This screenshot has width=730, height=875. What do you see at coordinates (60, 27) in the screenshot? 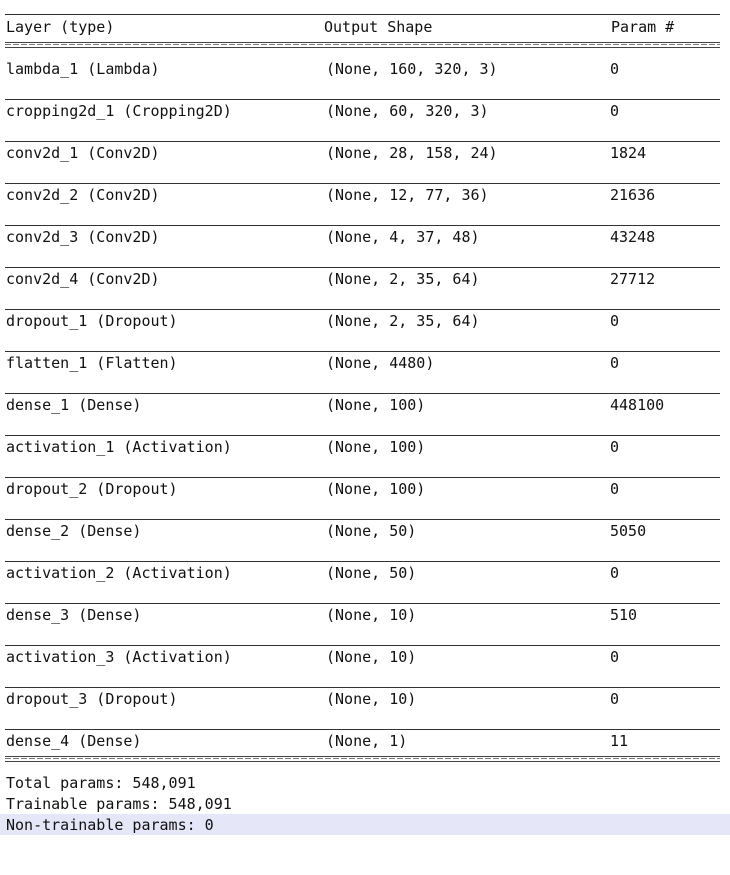
I see `header-layer: Layer (type)` at bounding box center [60, 27].